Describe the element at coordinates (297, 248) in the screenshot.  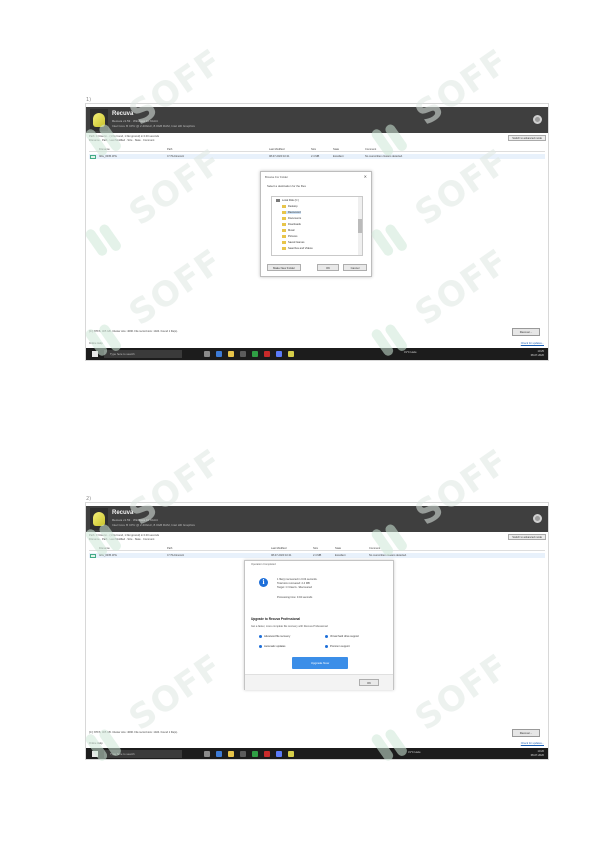
I see `tree-item-folder: Searches and Videos` at that location.